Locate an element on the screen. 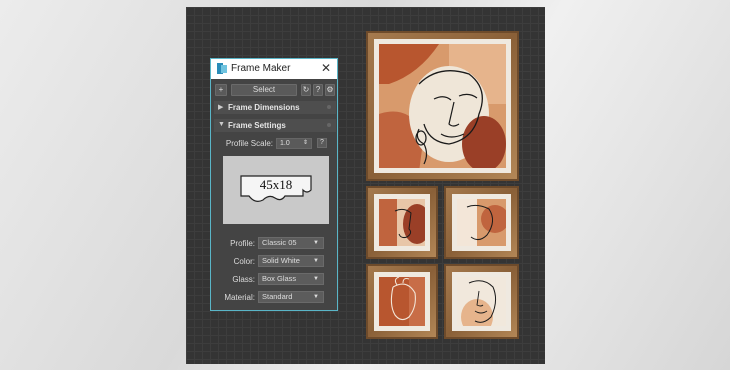 The image size is (730, 370). help-button: ? is located at coordinates (318, 90).